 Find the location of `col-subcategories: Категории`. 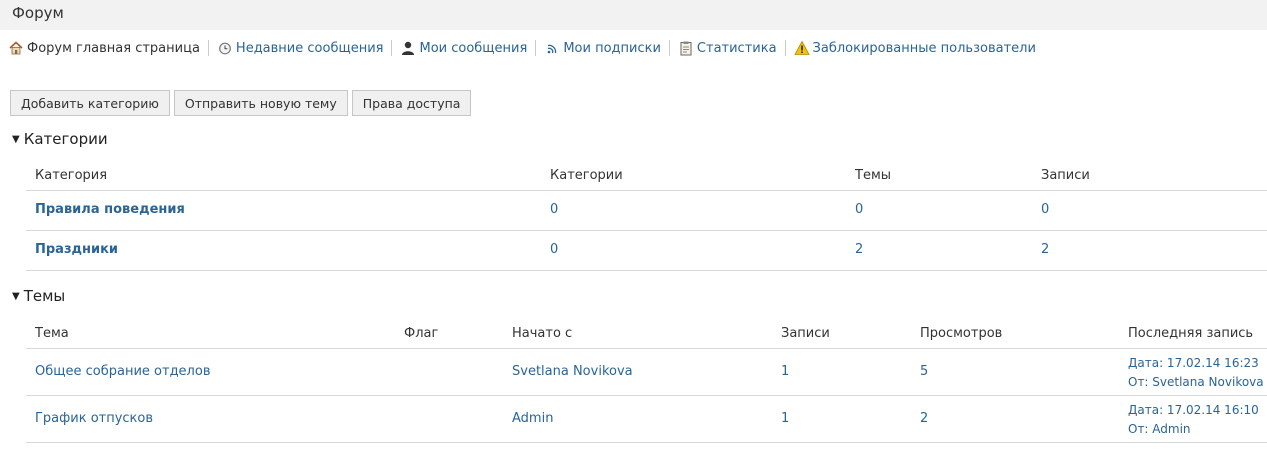

col-subcategories: Категории is located at coordinates (586, 175).